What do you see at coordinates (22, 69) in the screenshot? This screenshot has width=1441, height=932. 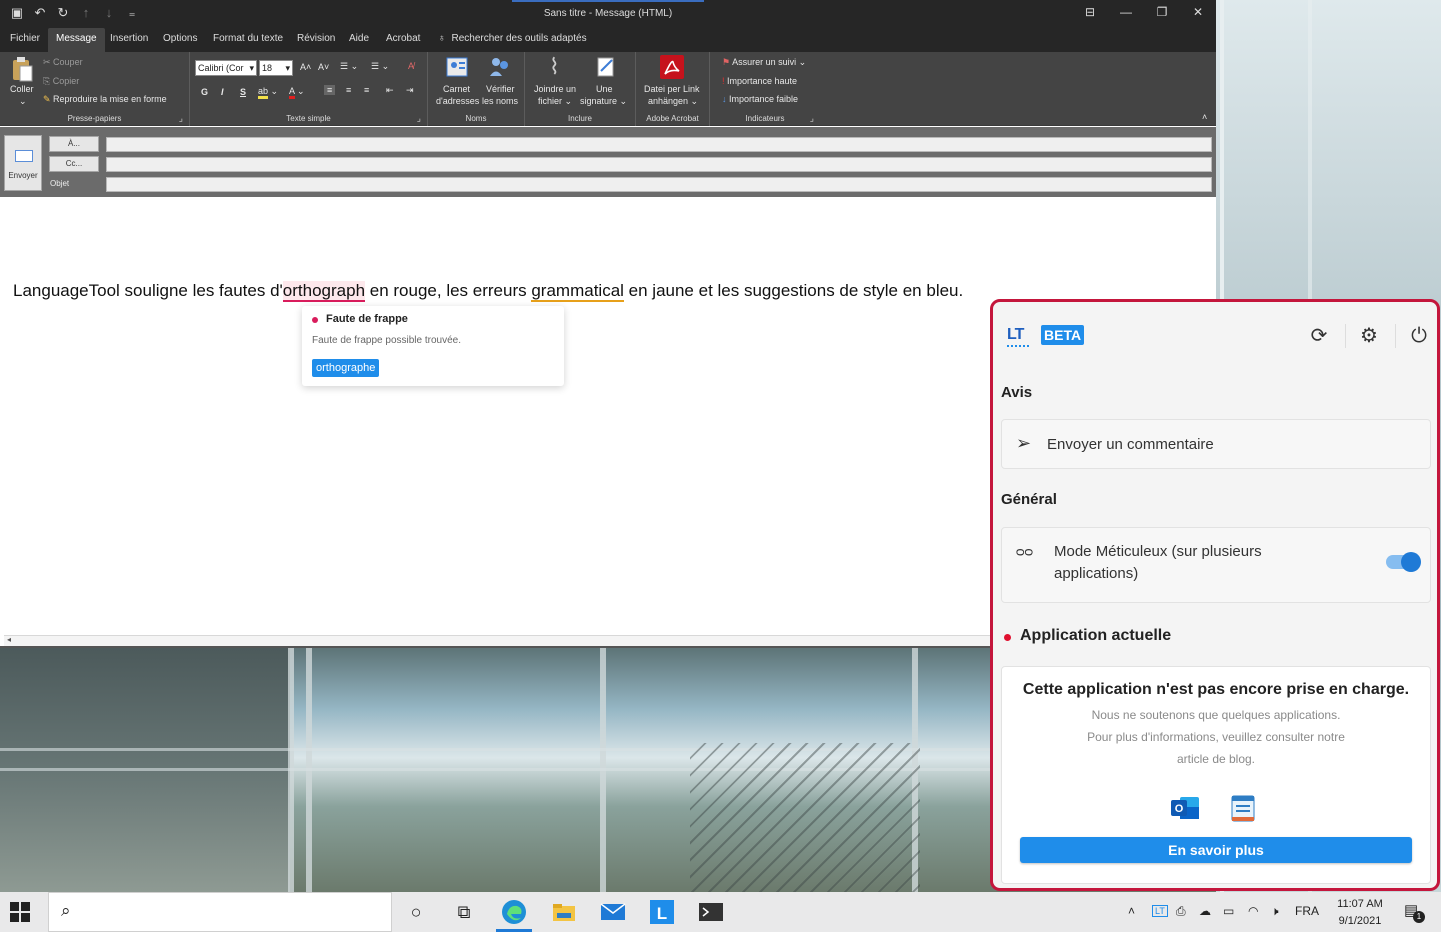 I see `paste-icon` at bounding box center [22, 69].